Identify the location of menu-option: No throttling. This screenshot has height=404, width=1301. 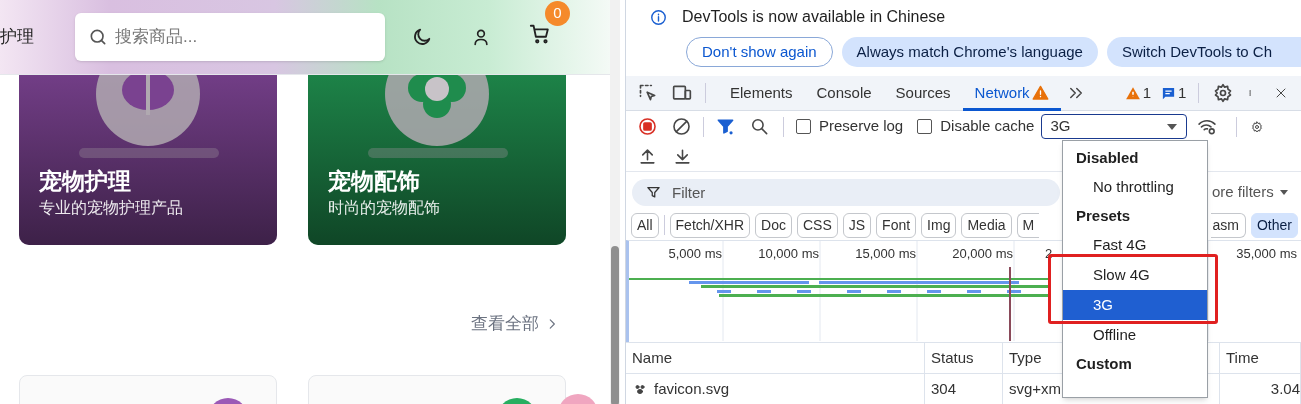
(1135, 187).